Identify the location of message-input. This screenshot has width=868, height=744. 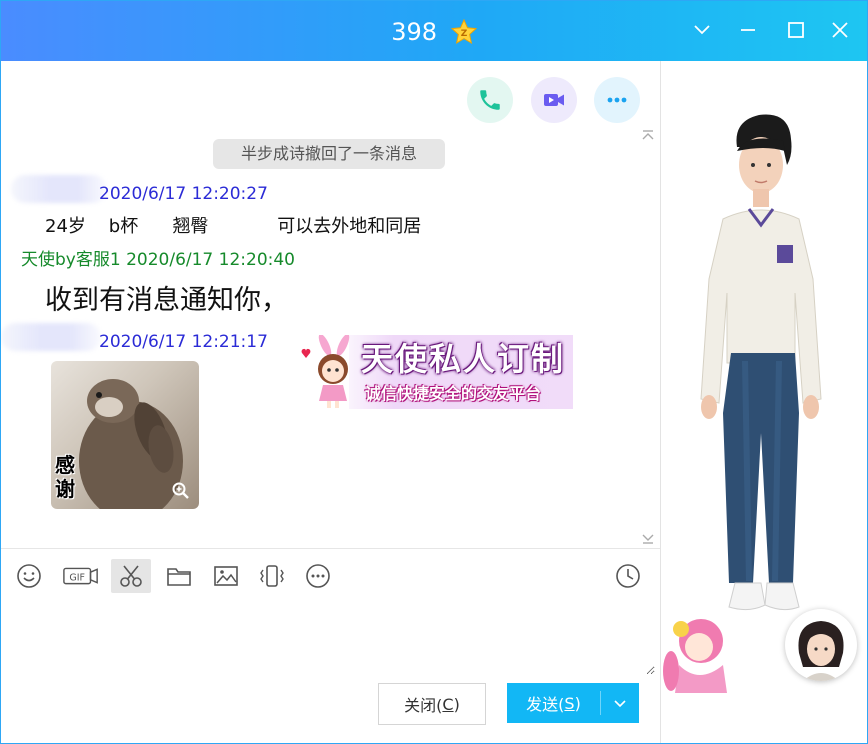
(333, 638).